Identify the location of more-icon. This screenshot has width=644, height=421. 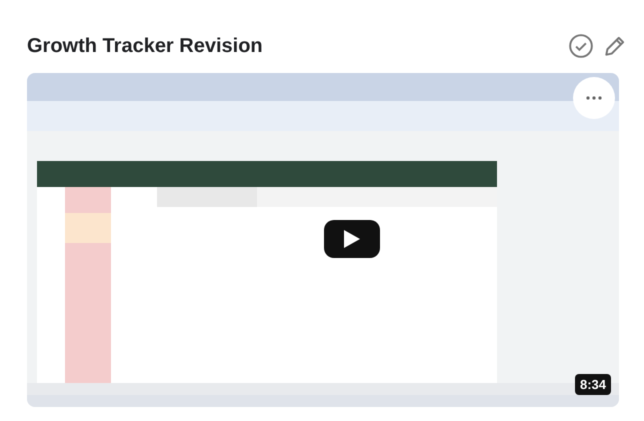
(594, 98).